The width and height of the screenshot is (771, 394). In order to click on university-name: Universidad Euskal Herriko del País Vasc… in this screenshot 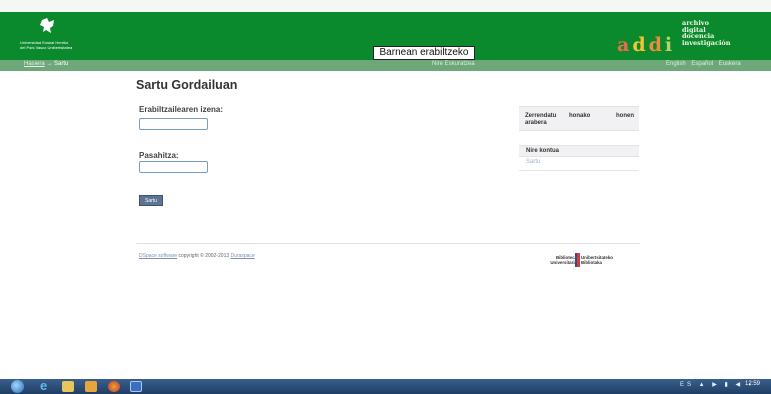, I will do `click(46, 45)`.